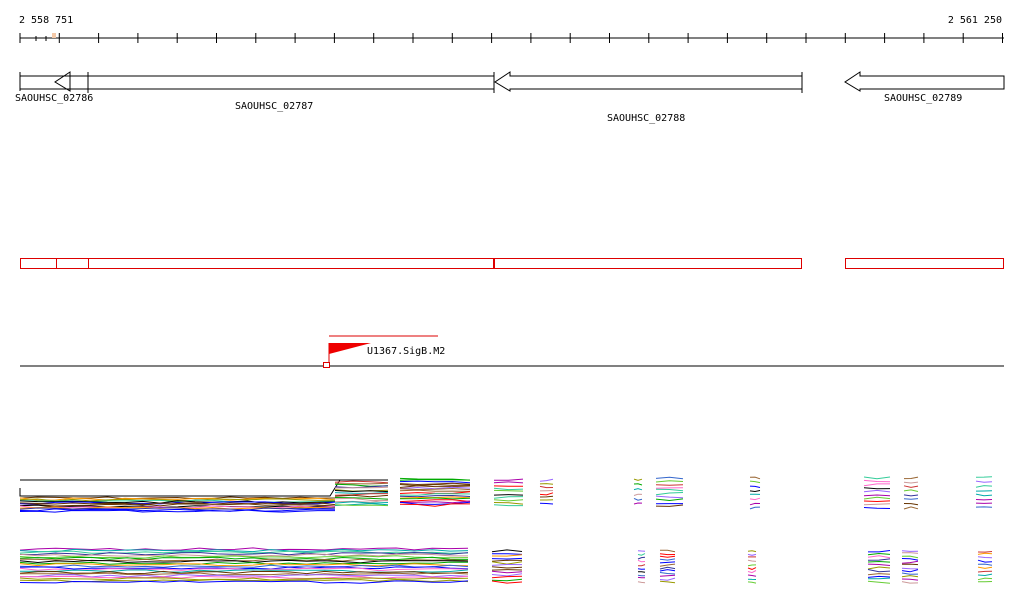 This screenshot has width=1024, height=611. Describe the element at coordinates (646, 118) in the screenshot. I see `gene-label-02788: SAOUHSC_02788` at that location.